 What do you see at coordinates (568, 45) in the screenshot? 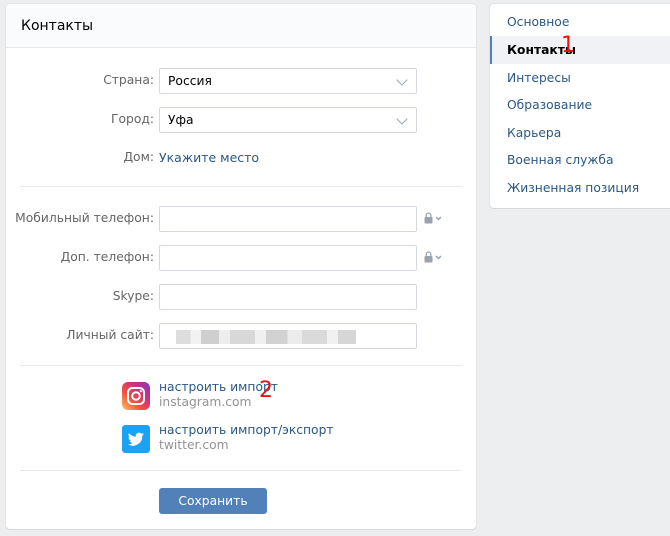
I see `annotation-number-1: 1` at bounding box center [568, 45].